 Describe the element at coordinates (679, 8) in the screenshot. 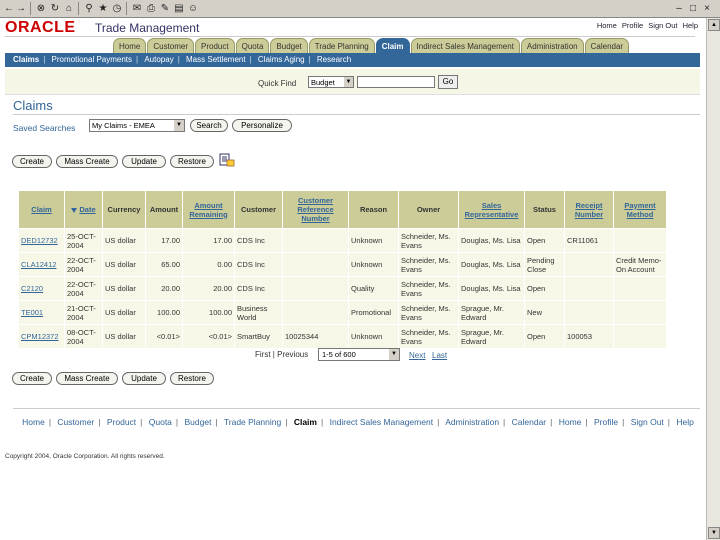

I see `minimize-icon: –` at that location.